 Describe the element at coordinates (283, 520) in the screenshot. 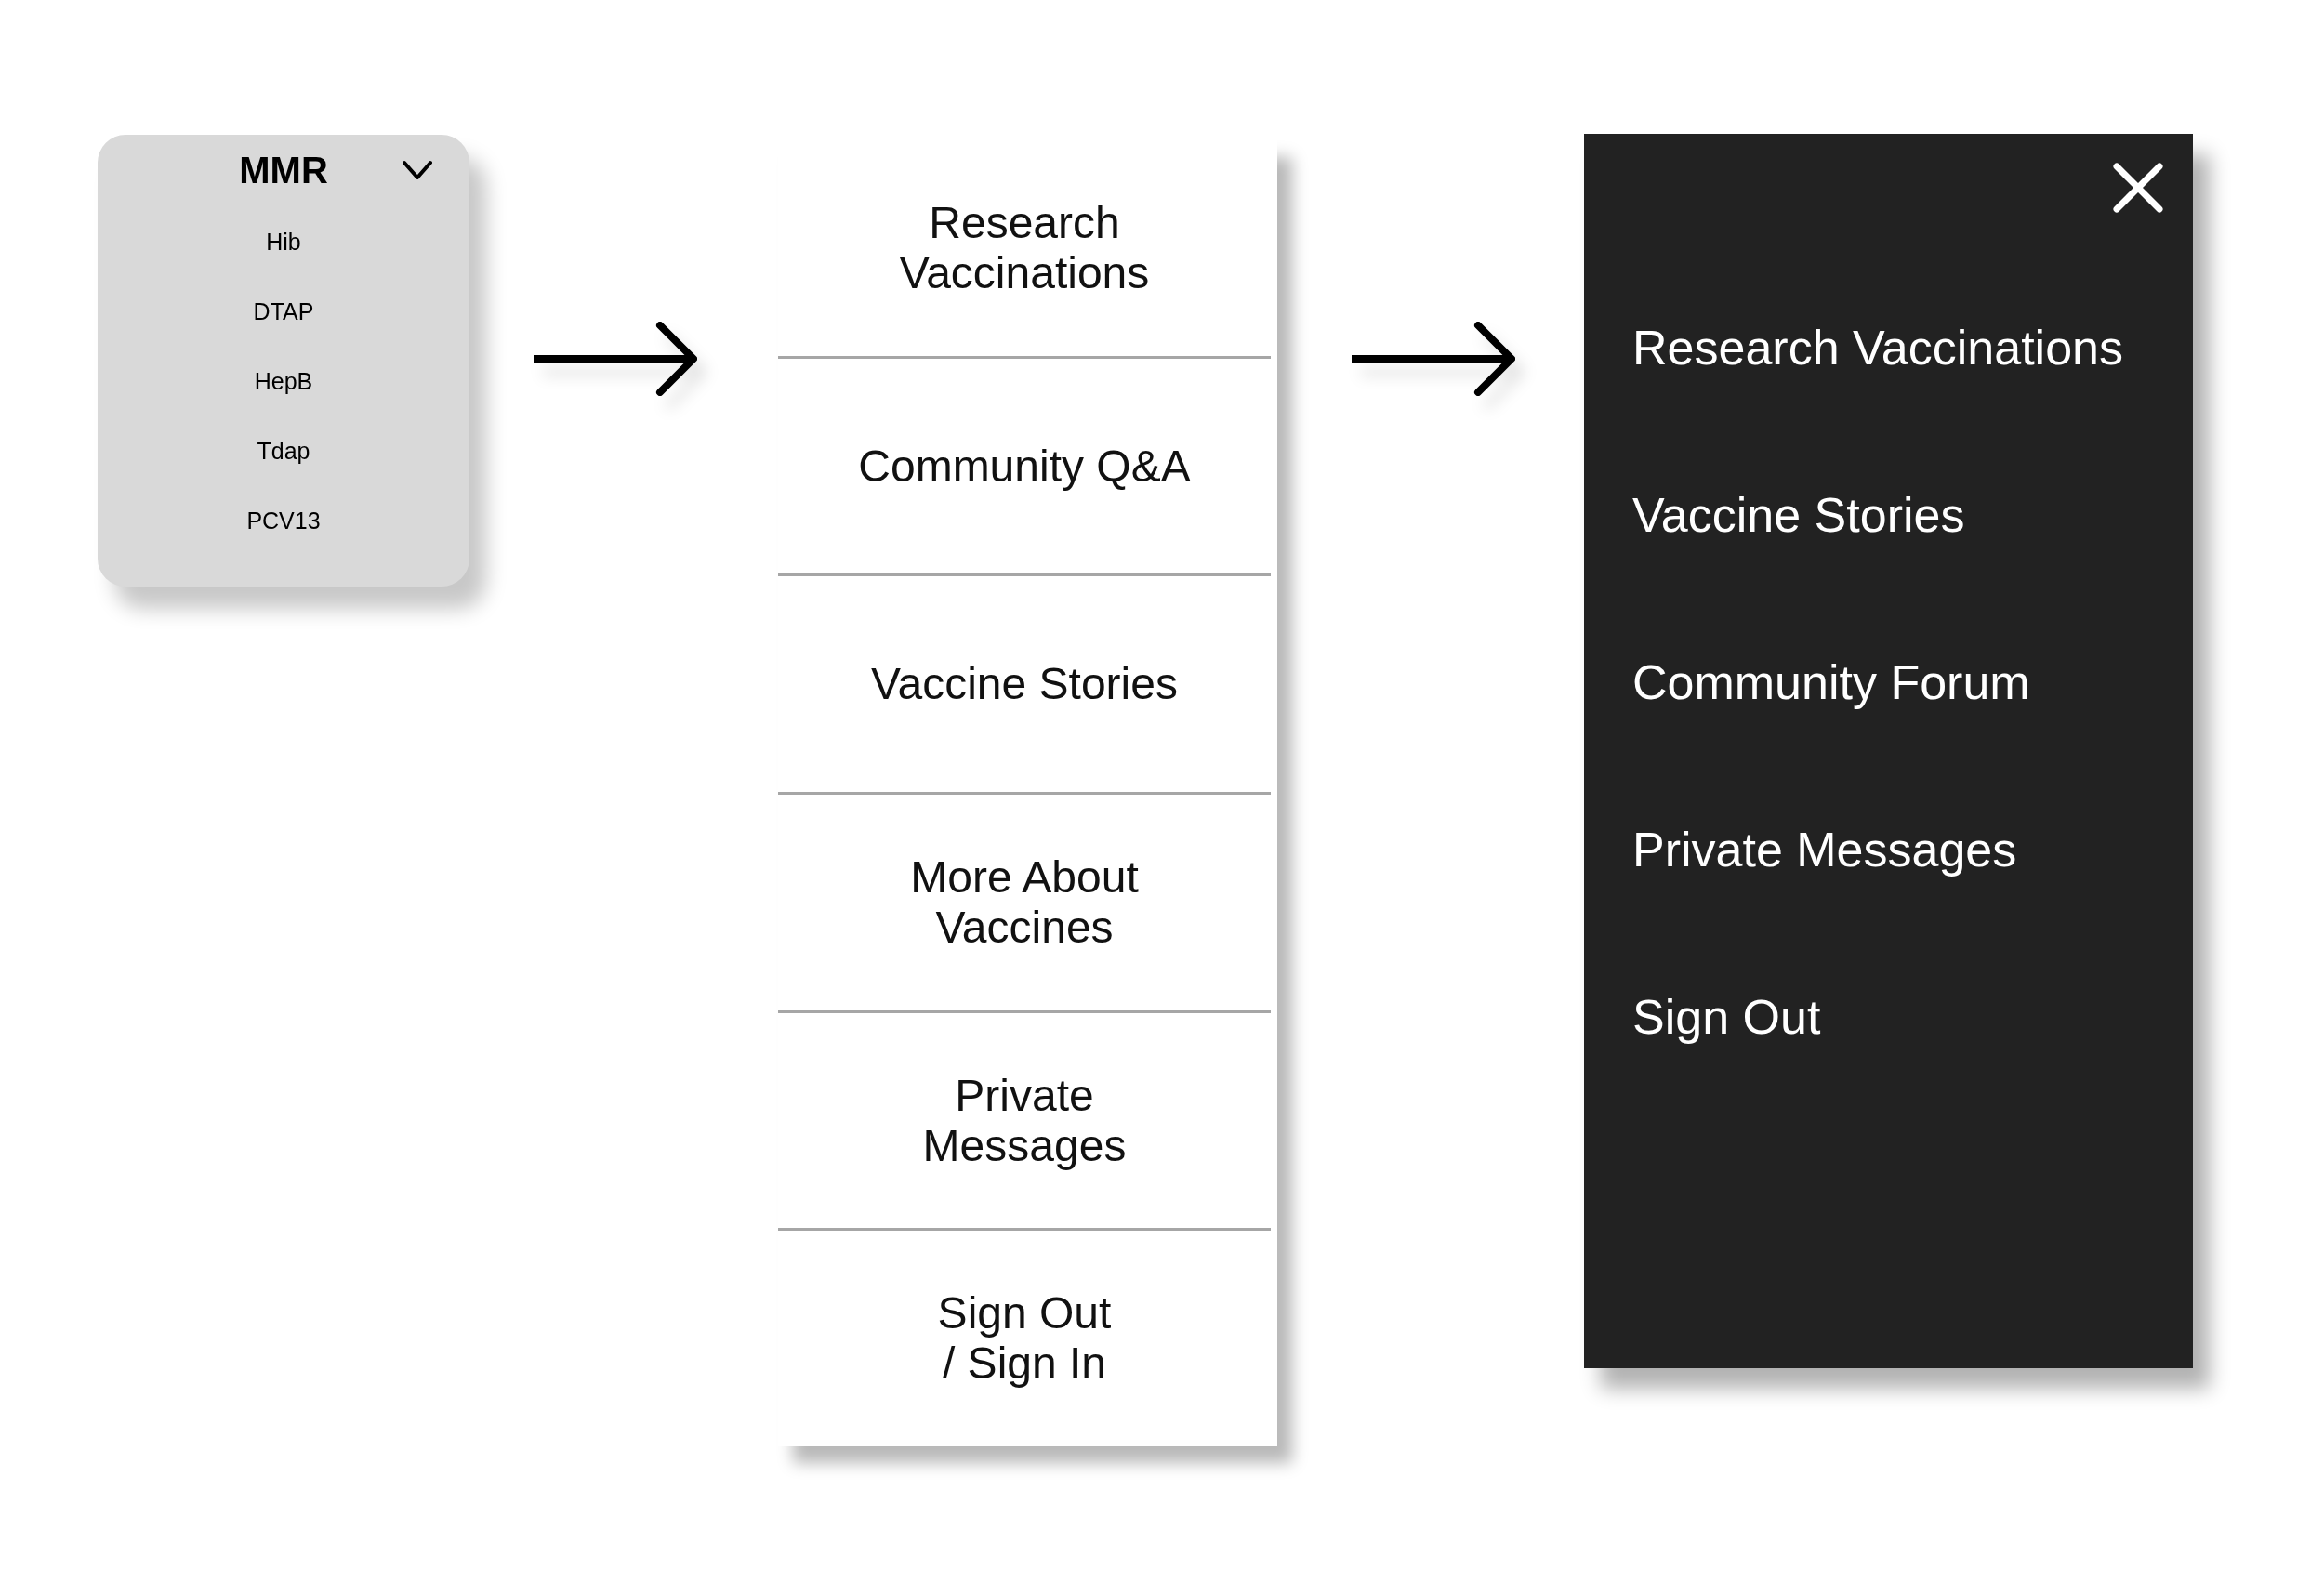

I see `dropdown-option: PCV13` at that location.